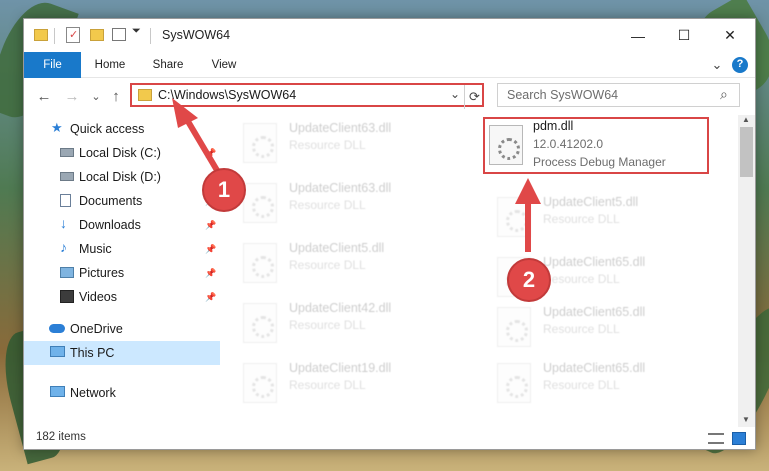 The image size is (769, 471). Describe the element at coordinates (227, 95) in the screenshot. I see `address-path: C:\Windows\SysWOW64` at that location.